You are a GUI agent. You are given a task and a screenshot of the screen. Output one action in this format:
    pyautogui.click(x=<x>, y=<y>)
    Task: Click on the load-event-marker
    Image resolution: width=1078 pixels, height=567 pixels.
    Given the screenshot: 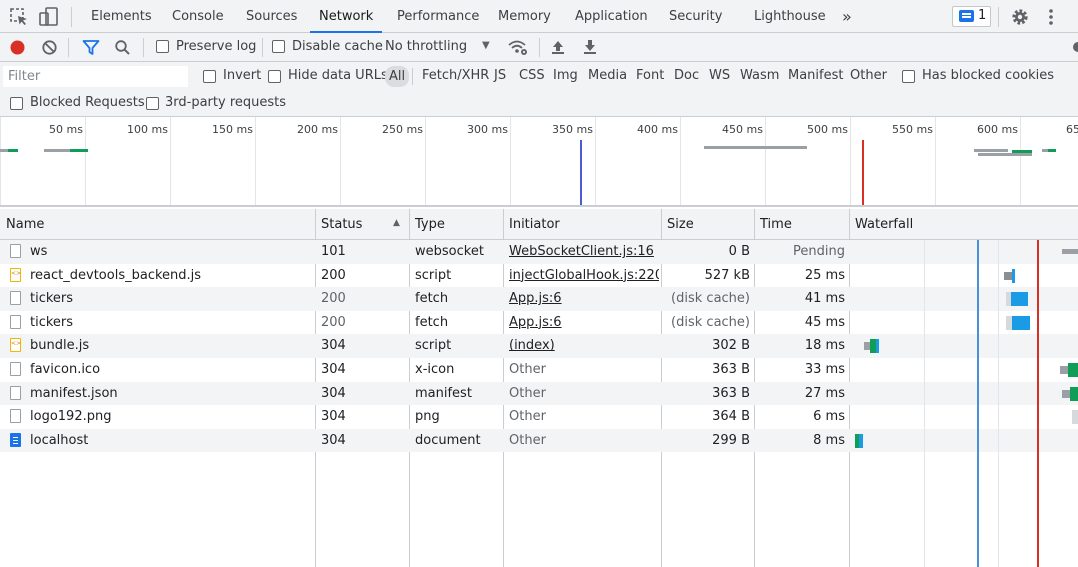 What is the action you would take?
    pyautogui.click(x=863, y=172)
    